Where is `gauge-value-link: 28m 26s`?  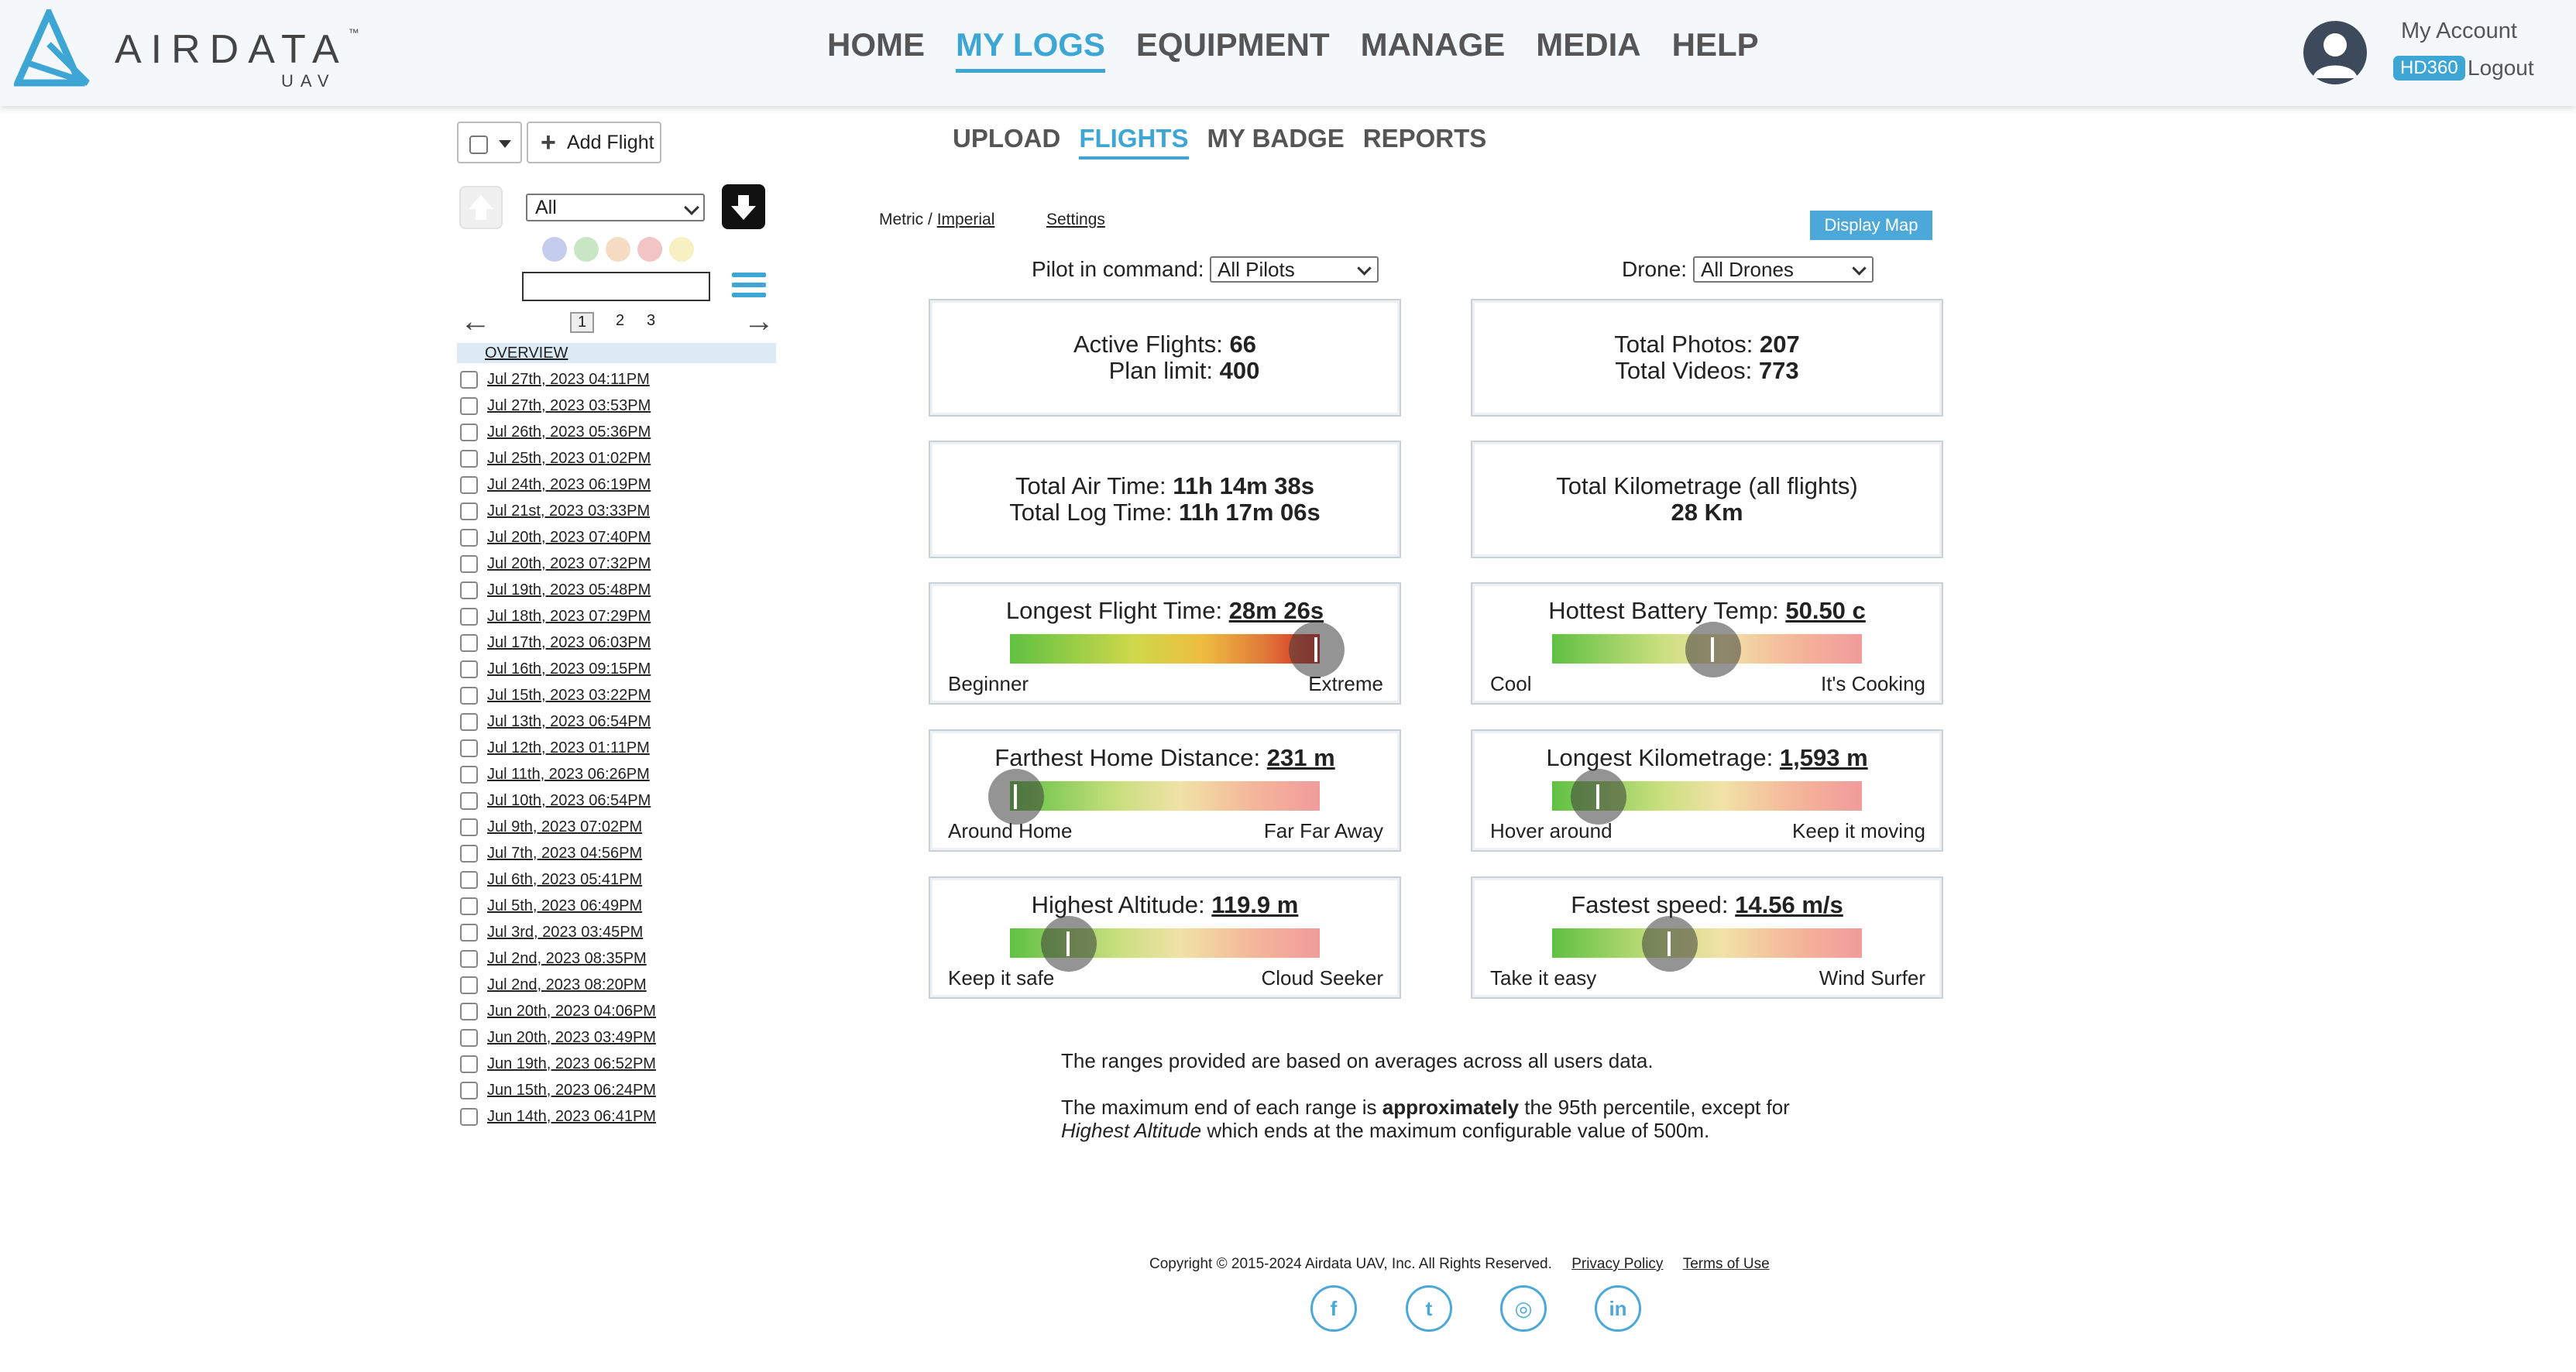
gauge-value-link: 28m 26s is located at coordinates (1276, 610).